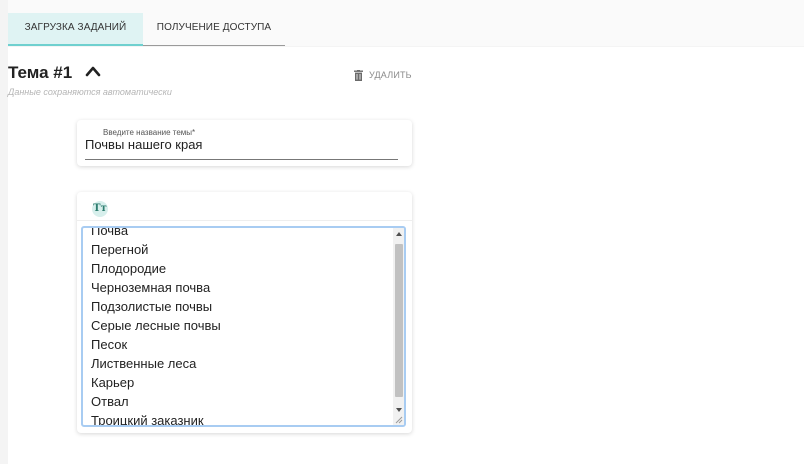  I want to click on topic-name-input, so click(241, 144).